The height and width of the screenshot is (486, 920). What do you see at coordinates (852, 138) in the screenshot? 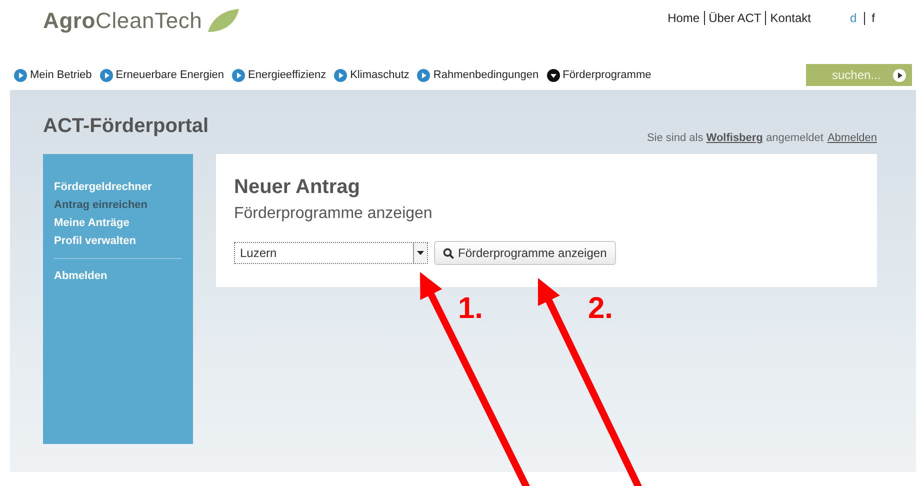
I see `logout-link: Abmelden` at bounding box center [852, 138].